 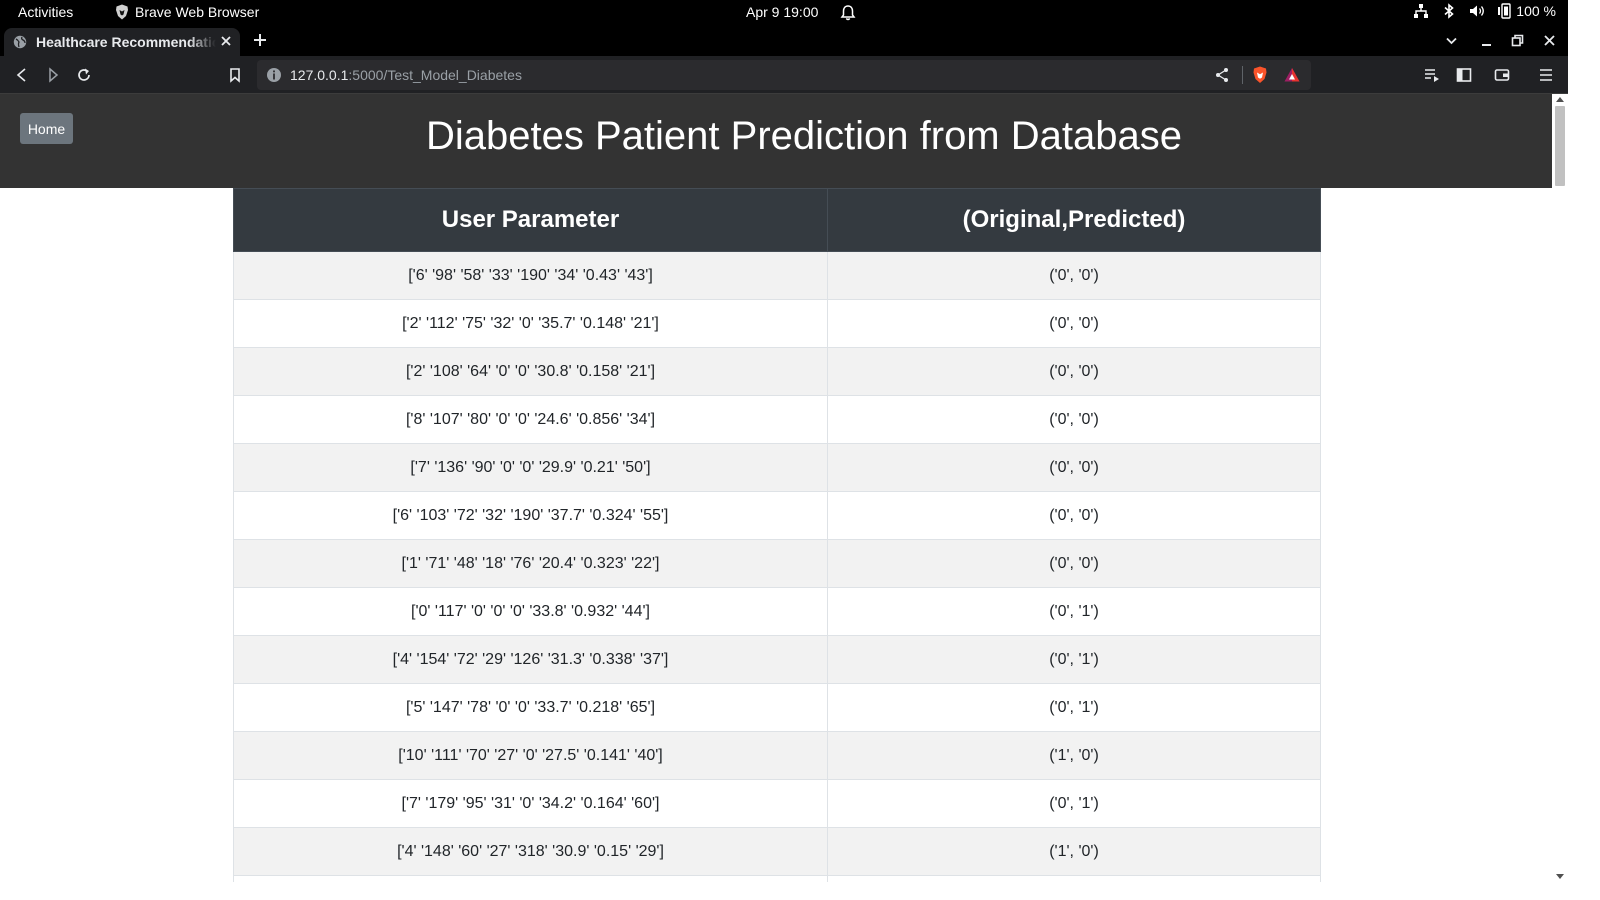 I want to click on tab-healthcare: Healthcare Recommendation System, so click(x=122, y=42).